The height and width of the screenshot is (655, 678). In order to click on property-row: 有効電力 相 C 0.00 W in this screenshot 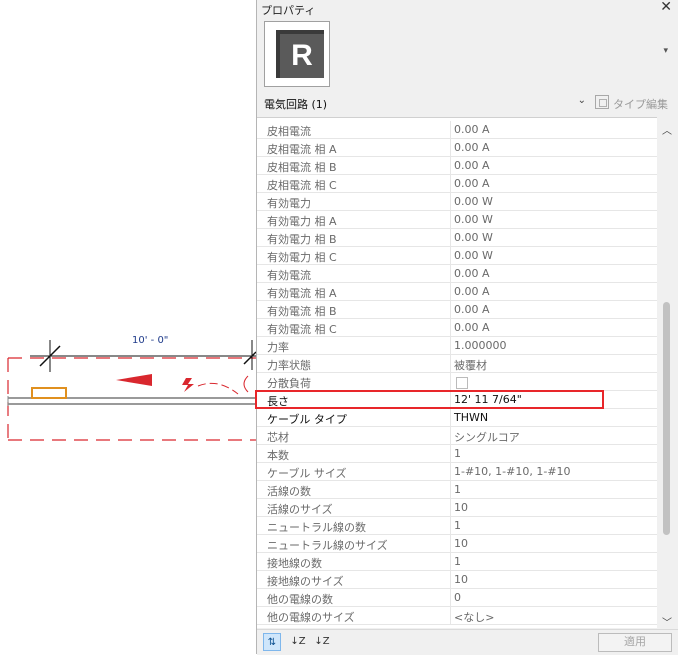, I will do `click(457, 256)`.